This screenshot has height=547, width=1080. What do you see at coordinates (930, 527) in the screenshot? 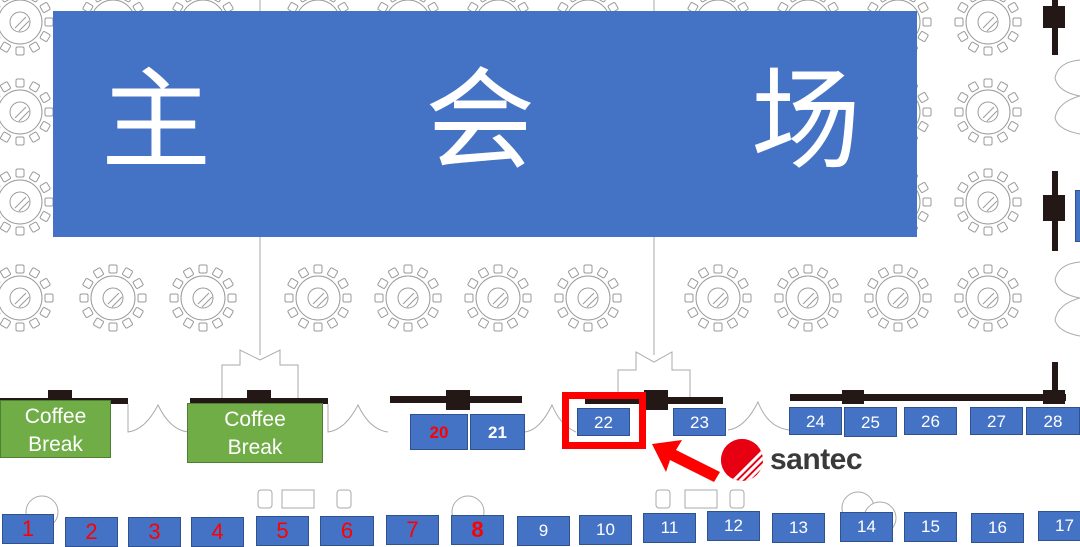
I see `booth-15: 15` at bounding box center [930, 527].